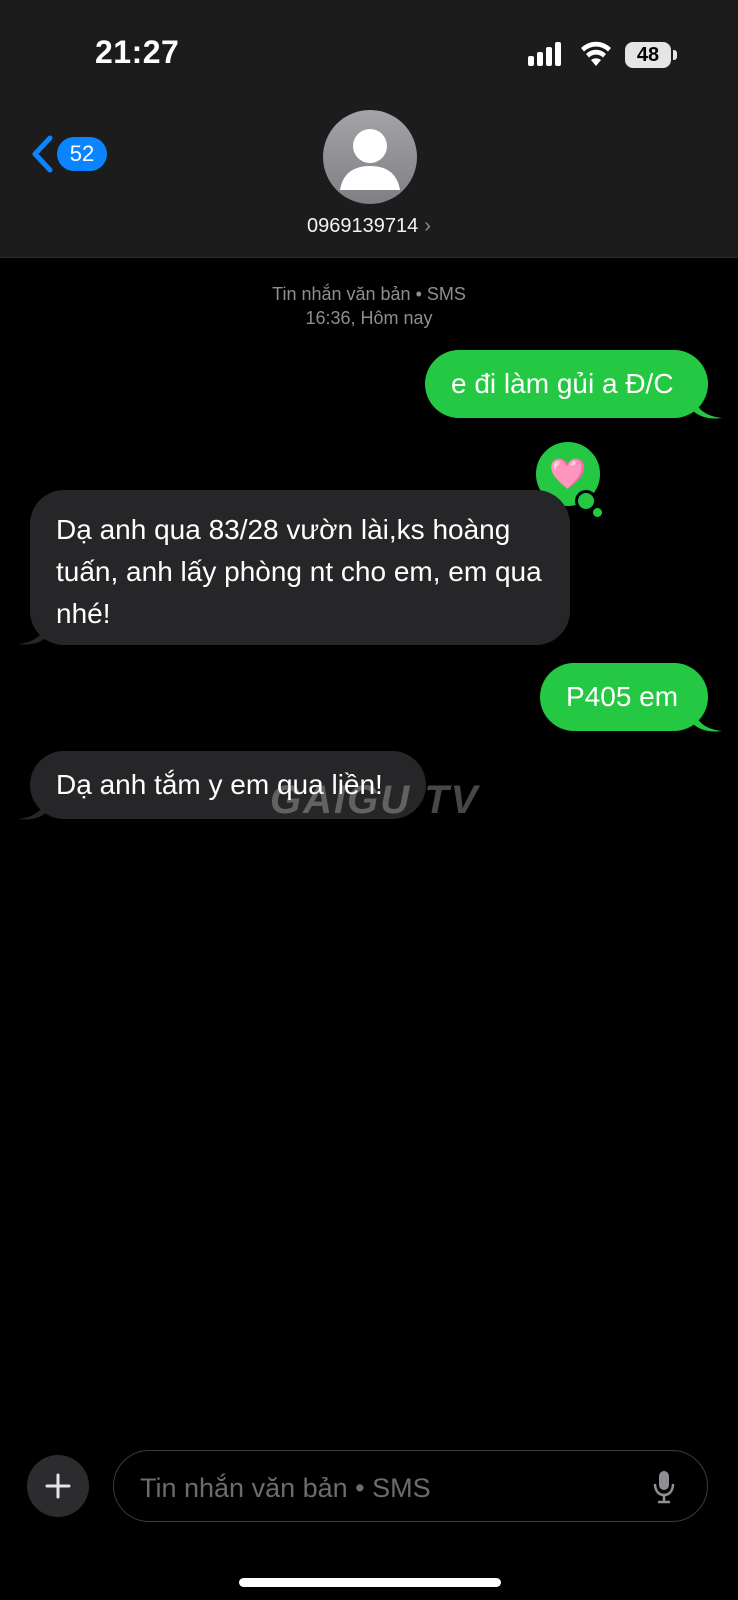 The height and width of the screenshot is (1600, 738). I want to click on status-time: 21:27, so click(137, 52).